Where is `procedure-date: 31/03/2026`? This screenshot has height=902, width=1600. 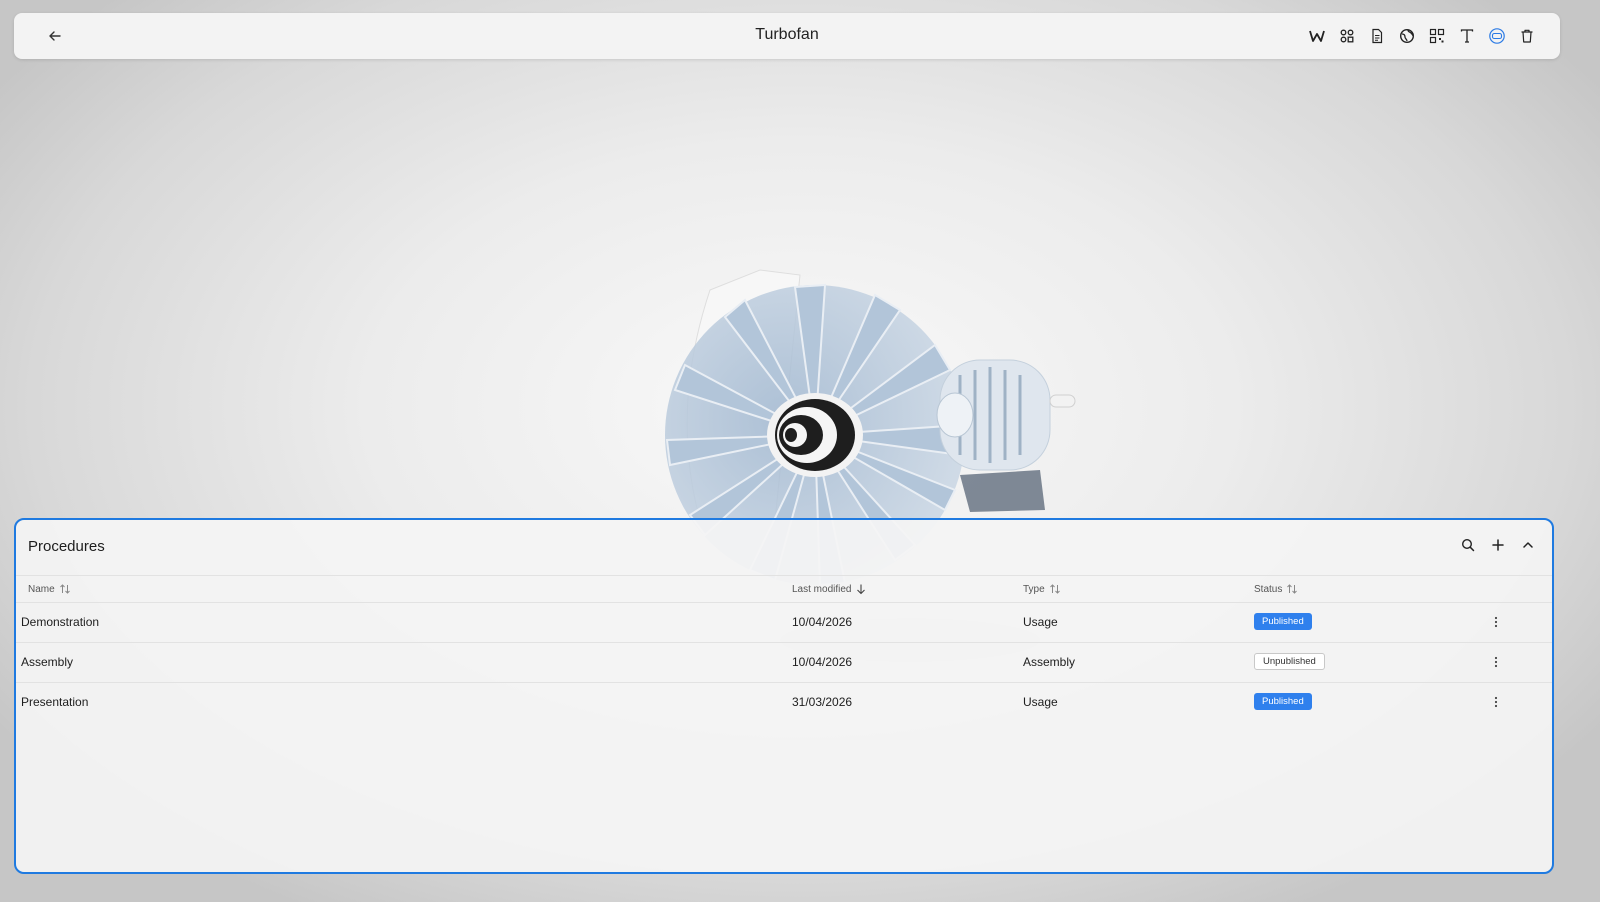
procedure-date: 31/03/2026 is located at coordinates (822, 702).